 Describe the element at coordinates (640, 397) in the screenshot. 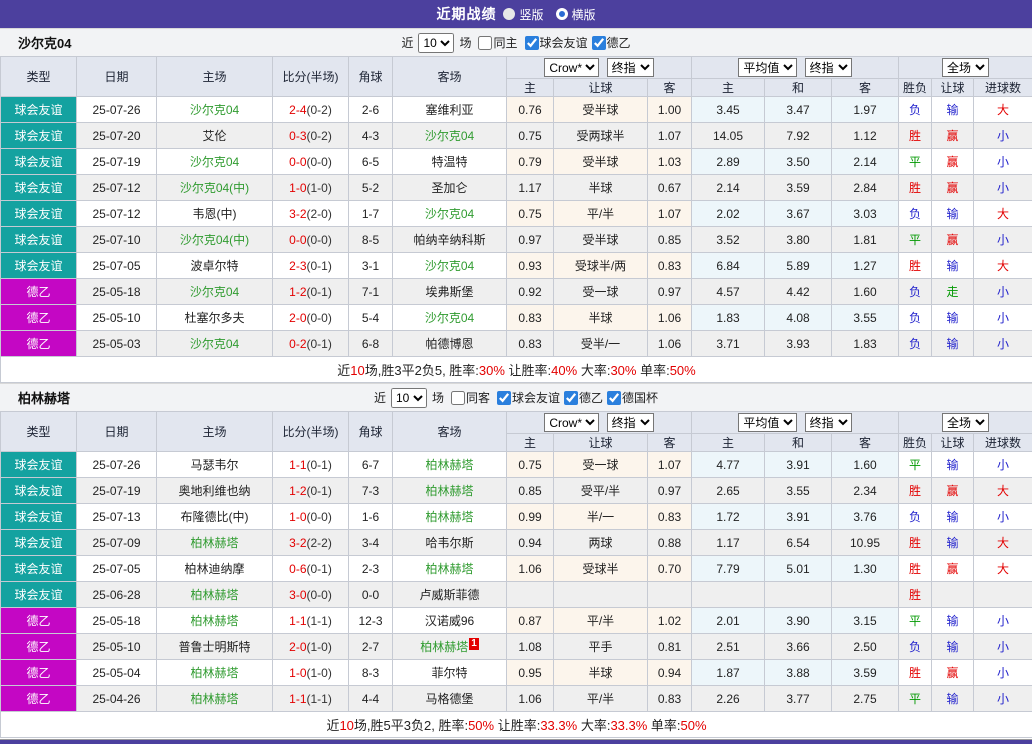

I see `league-checkbox-label: 德国杯` at that location.